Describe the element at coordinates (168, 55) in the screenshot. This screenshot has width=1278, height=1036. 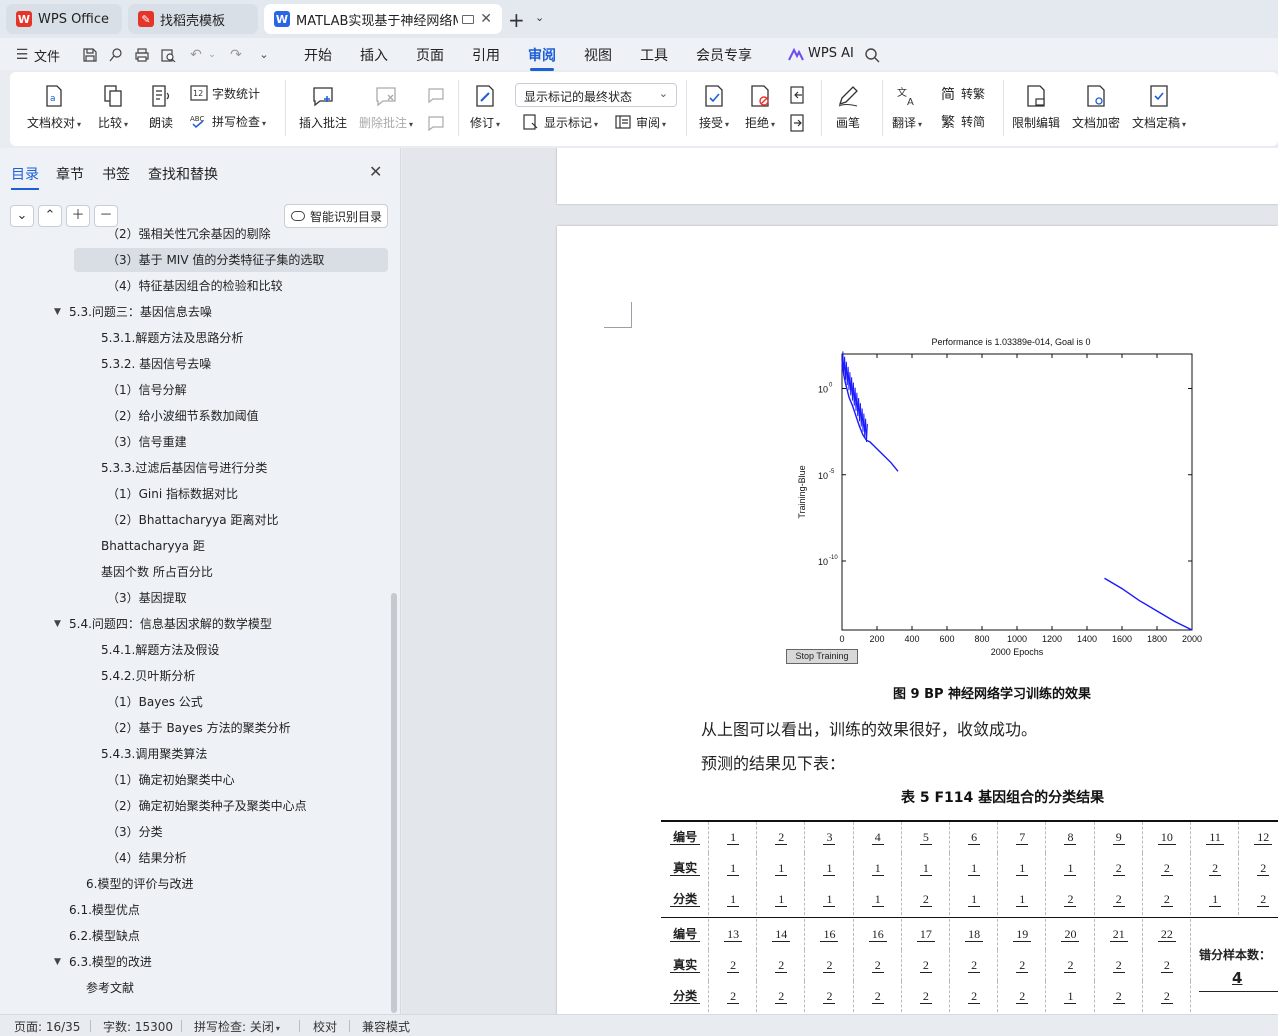
I see `print-preview-icon` at that location.